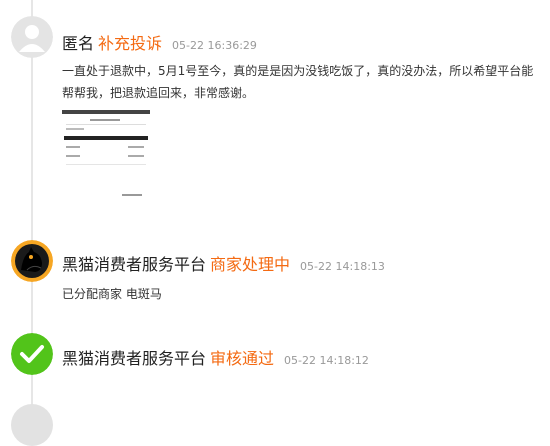 Image resolution: width=550 pixels, height=446 pixels. What do you see at coordinates (78, 43) in the screenshot?
I see `author-name: 匿名` at bounding box center [78, 43].